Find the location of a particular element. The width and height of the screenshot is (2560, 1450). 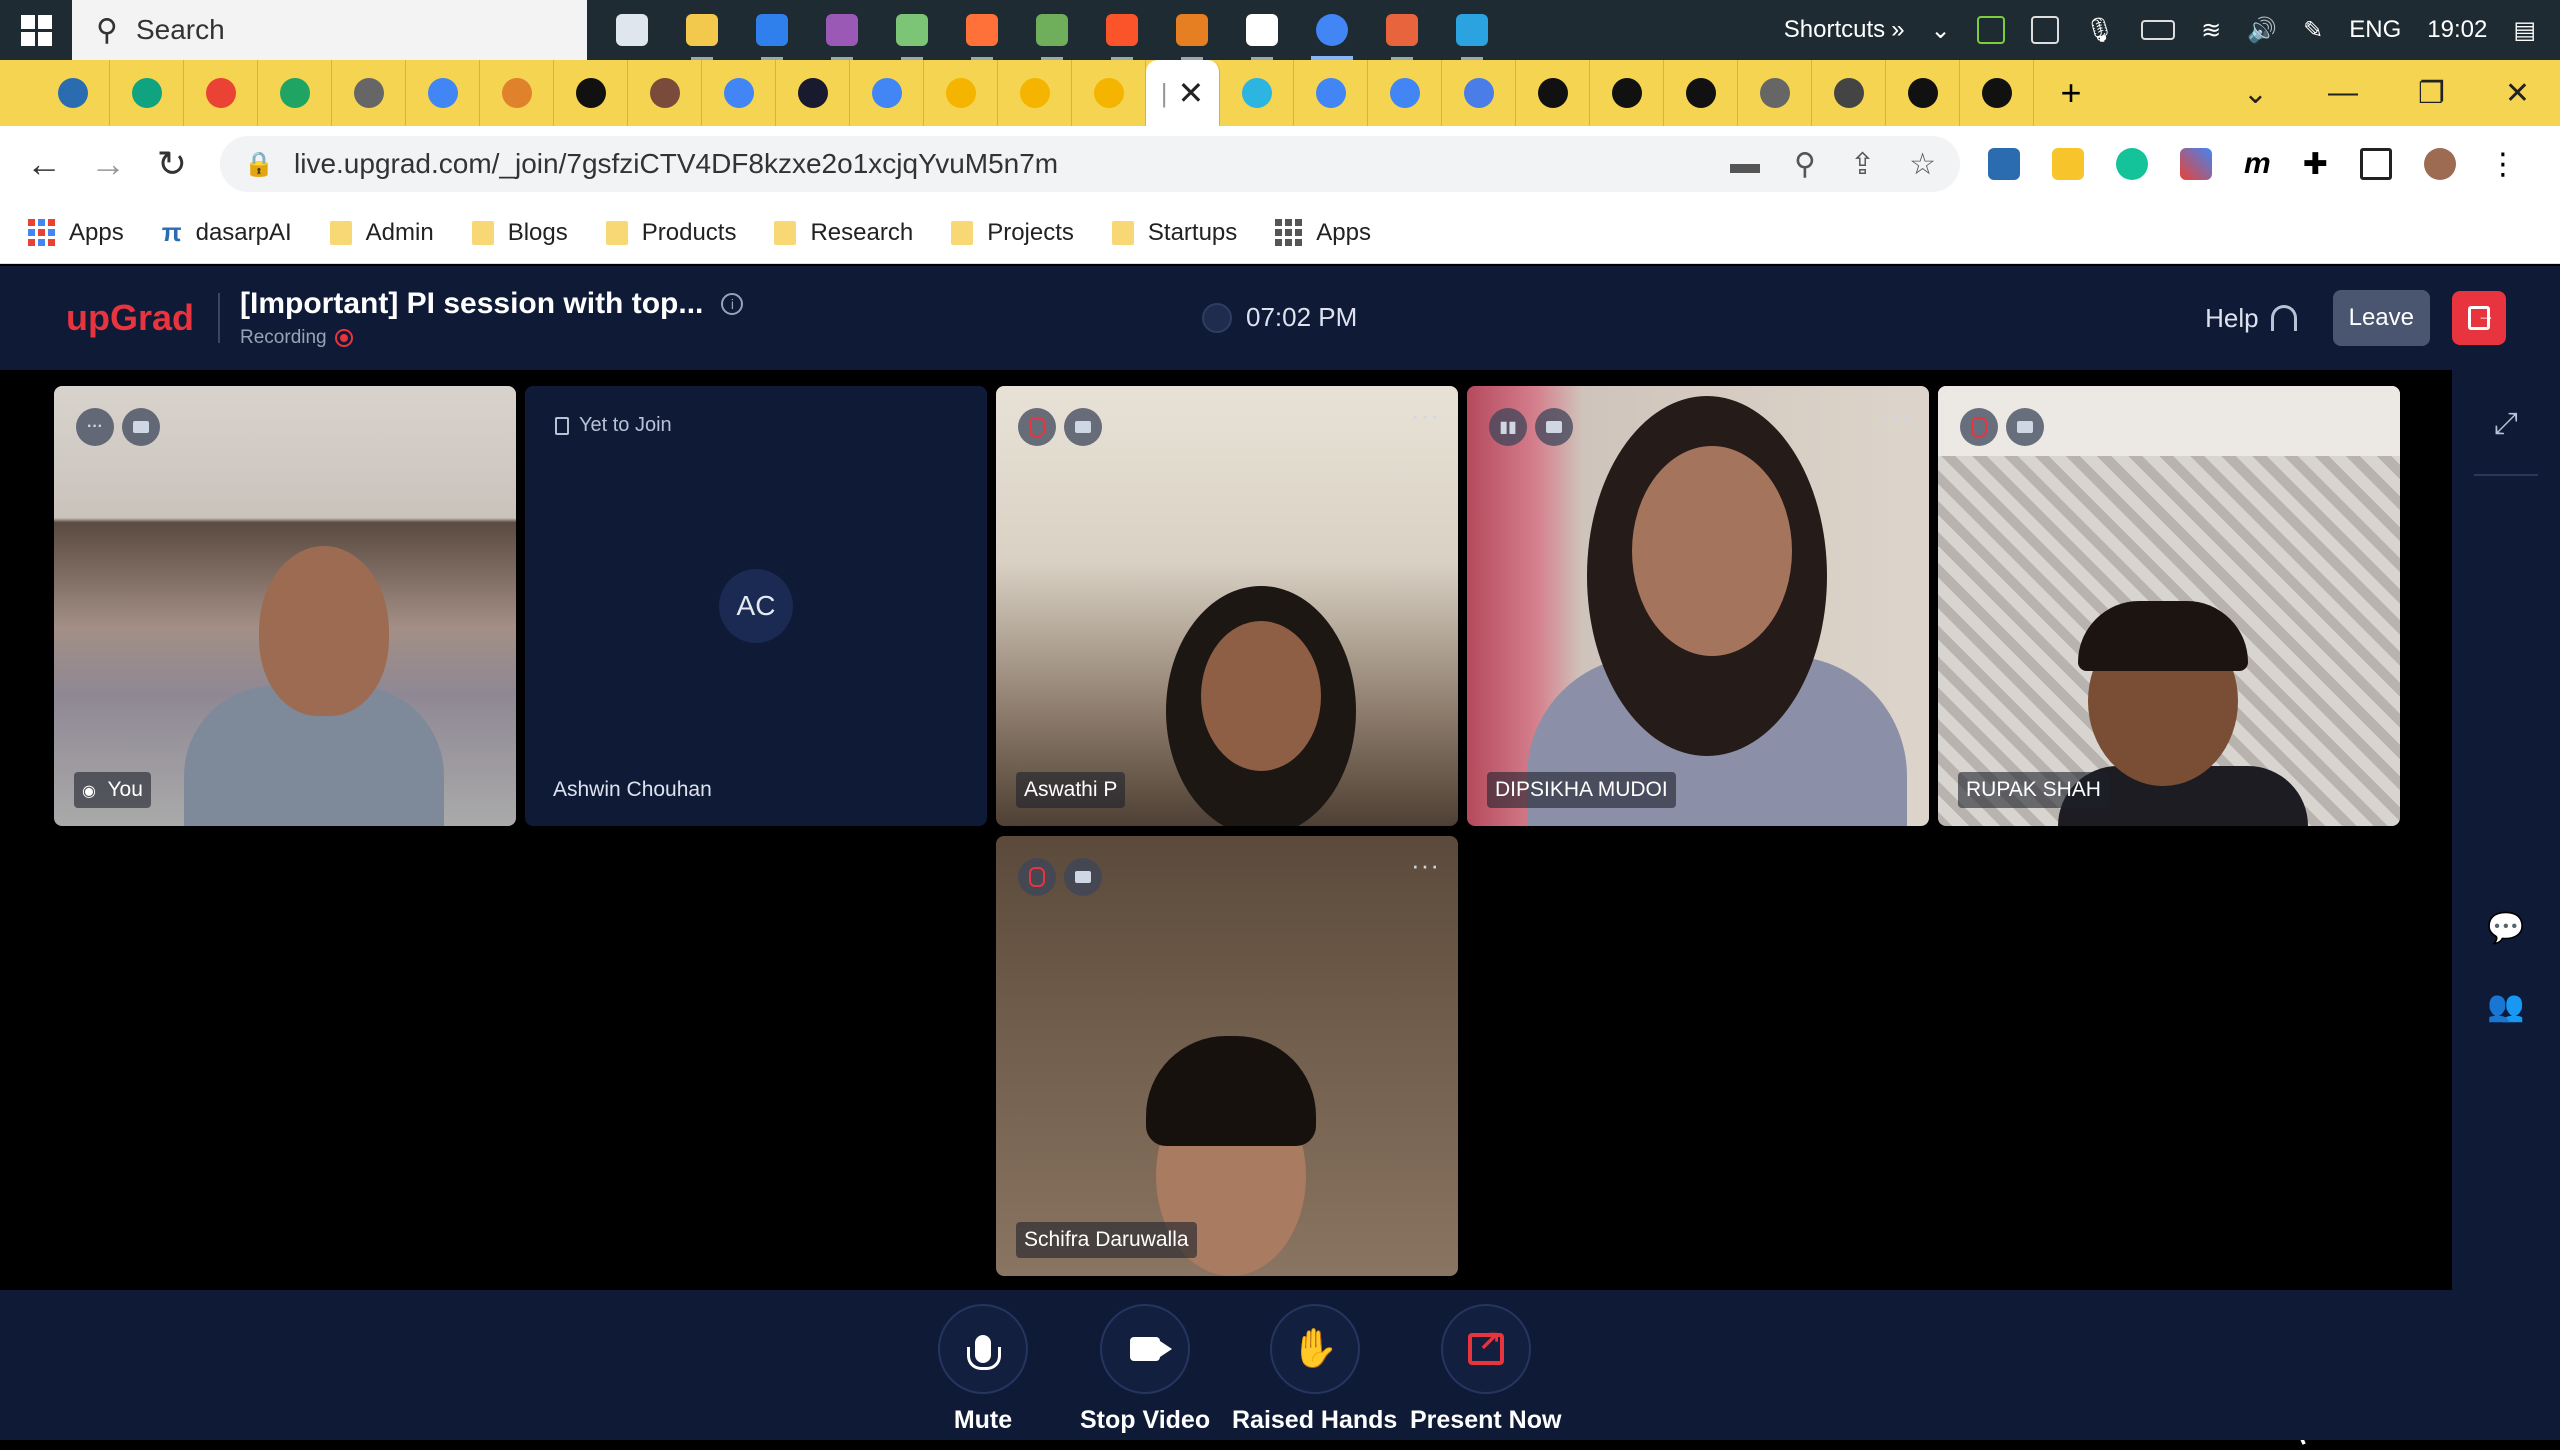

bookmark-apps-2: Apps is located at coordinates (1323, 233).